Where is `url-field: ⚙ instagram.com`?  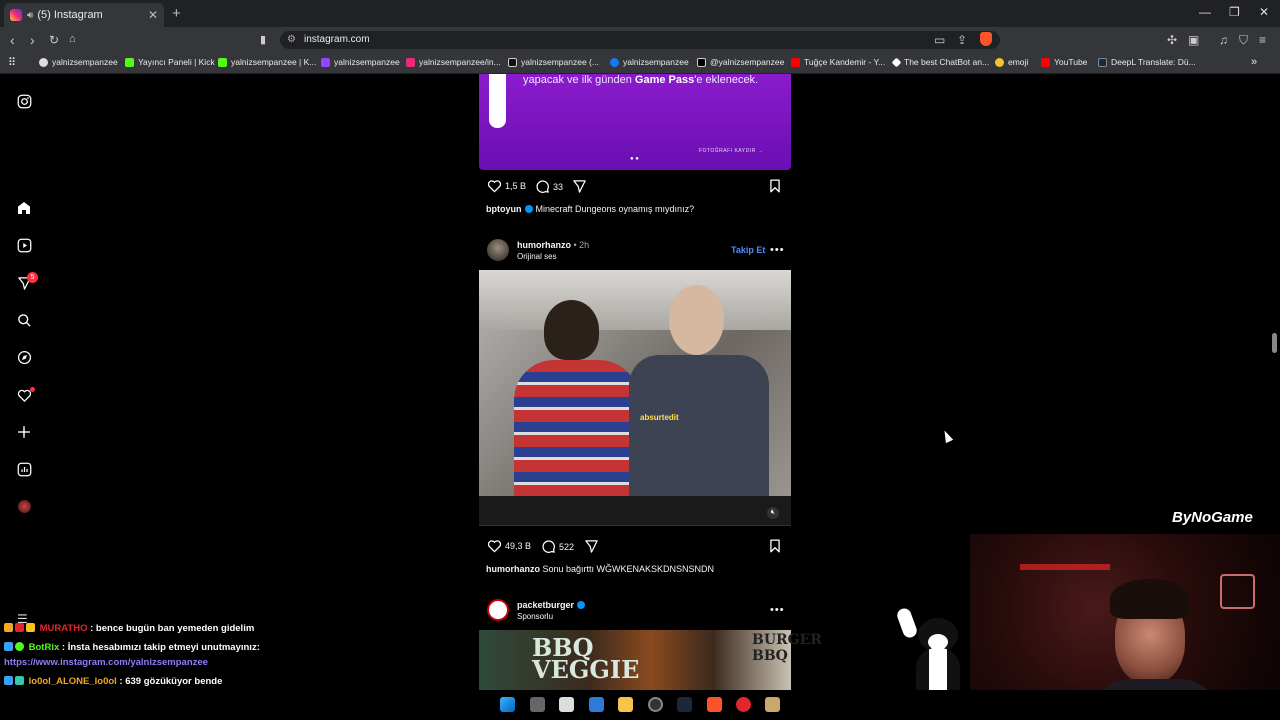 url-field: ⚙ instagram.com is located at coordinates (640, 40).